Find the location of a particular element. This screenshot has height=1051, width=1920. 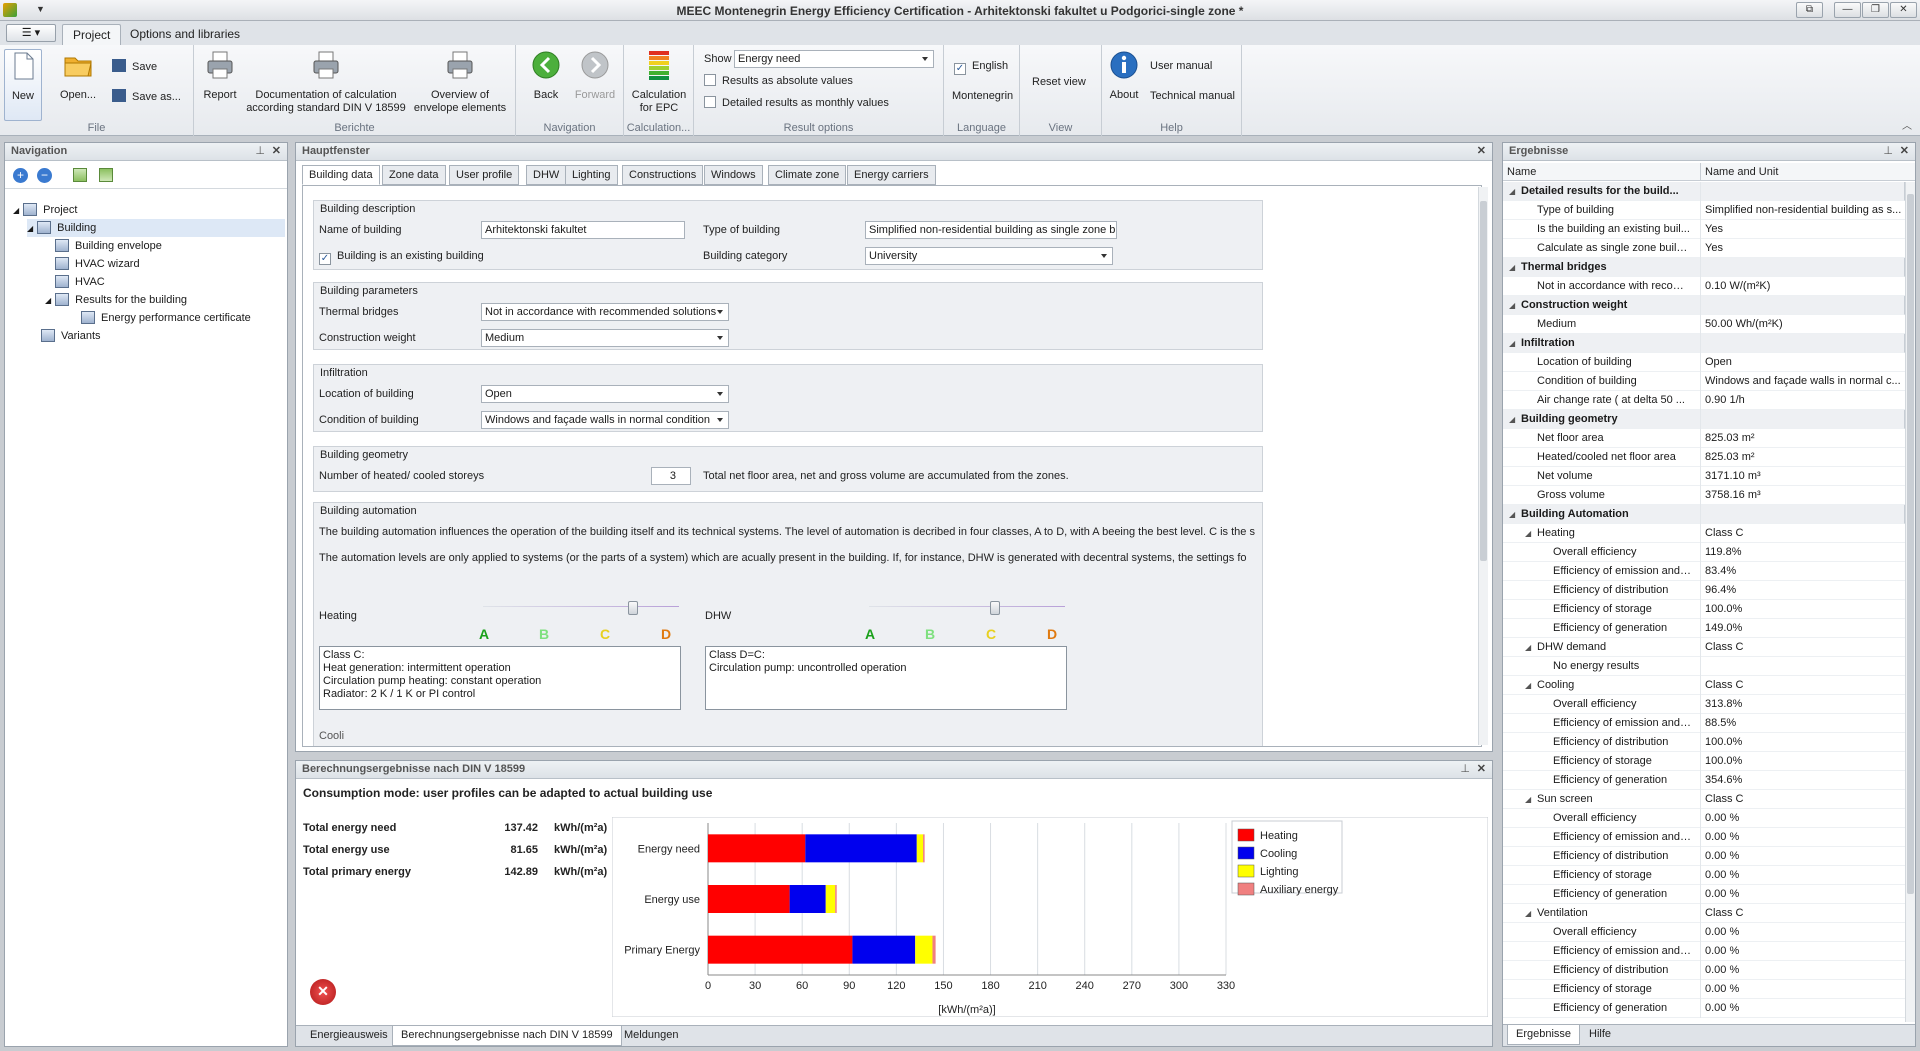

results-row: Medium 50.00 Wh/(m²K) is located at coordinates (1704, 324).